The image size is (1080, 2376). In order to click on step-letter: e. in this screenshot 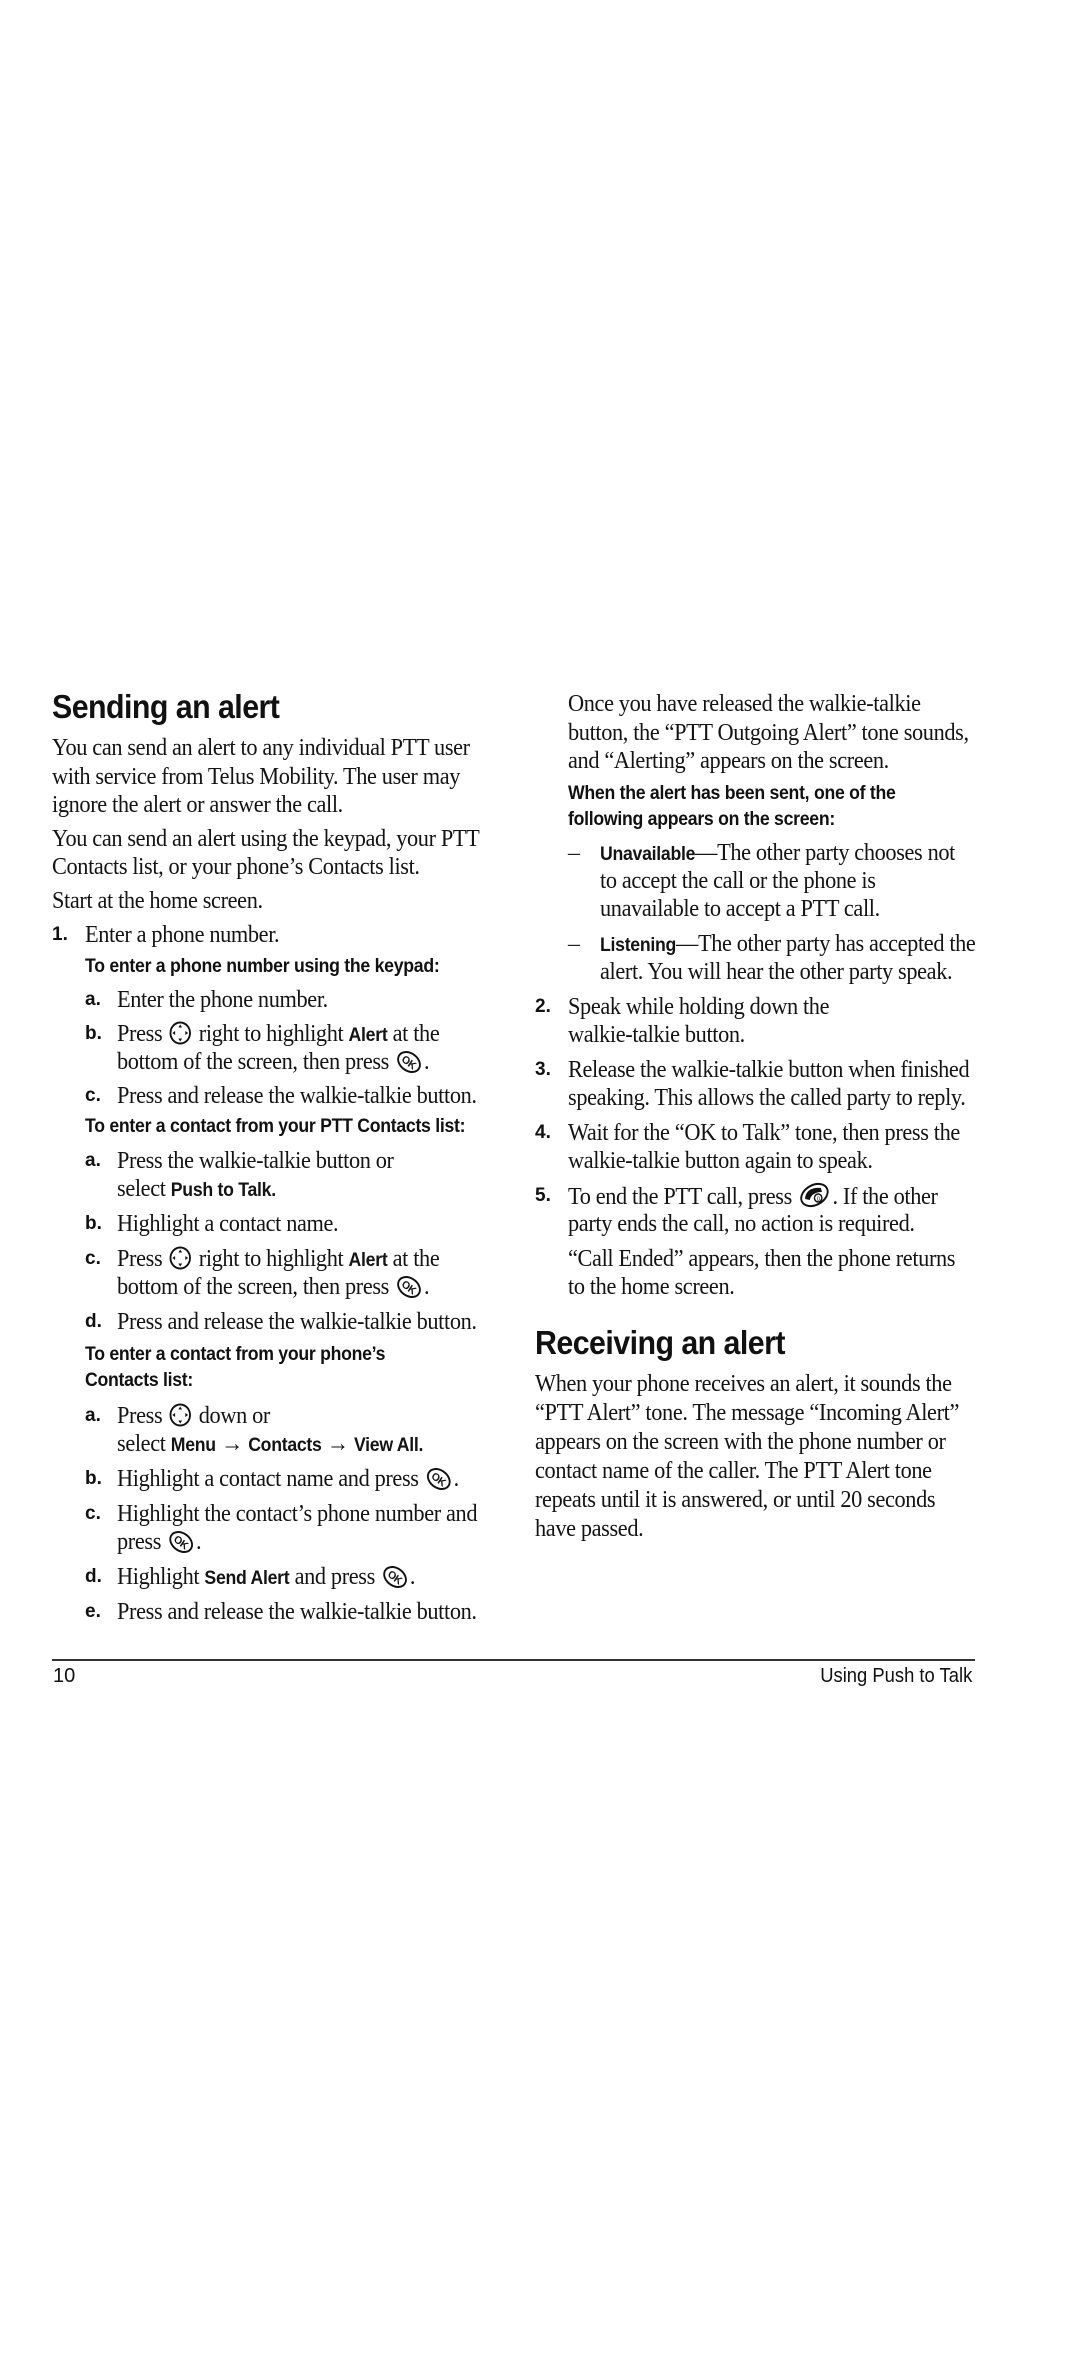, I will do `click(93, 1611)`.